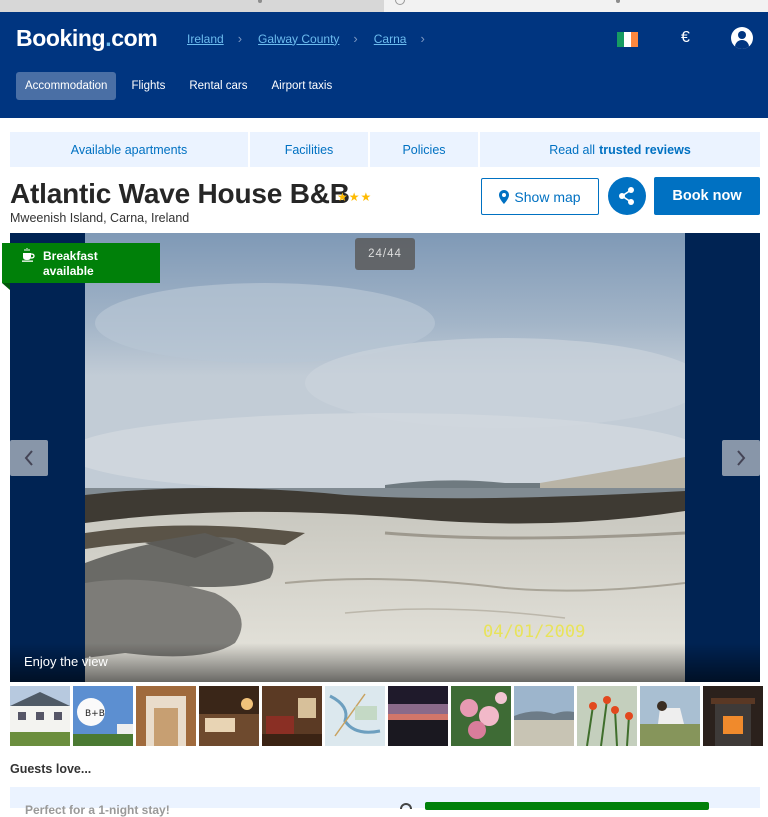  Describe the element at coordinates (685, 38) in the screenshot. I see `currency-selector: €` at that location.